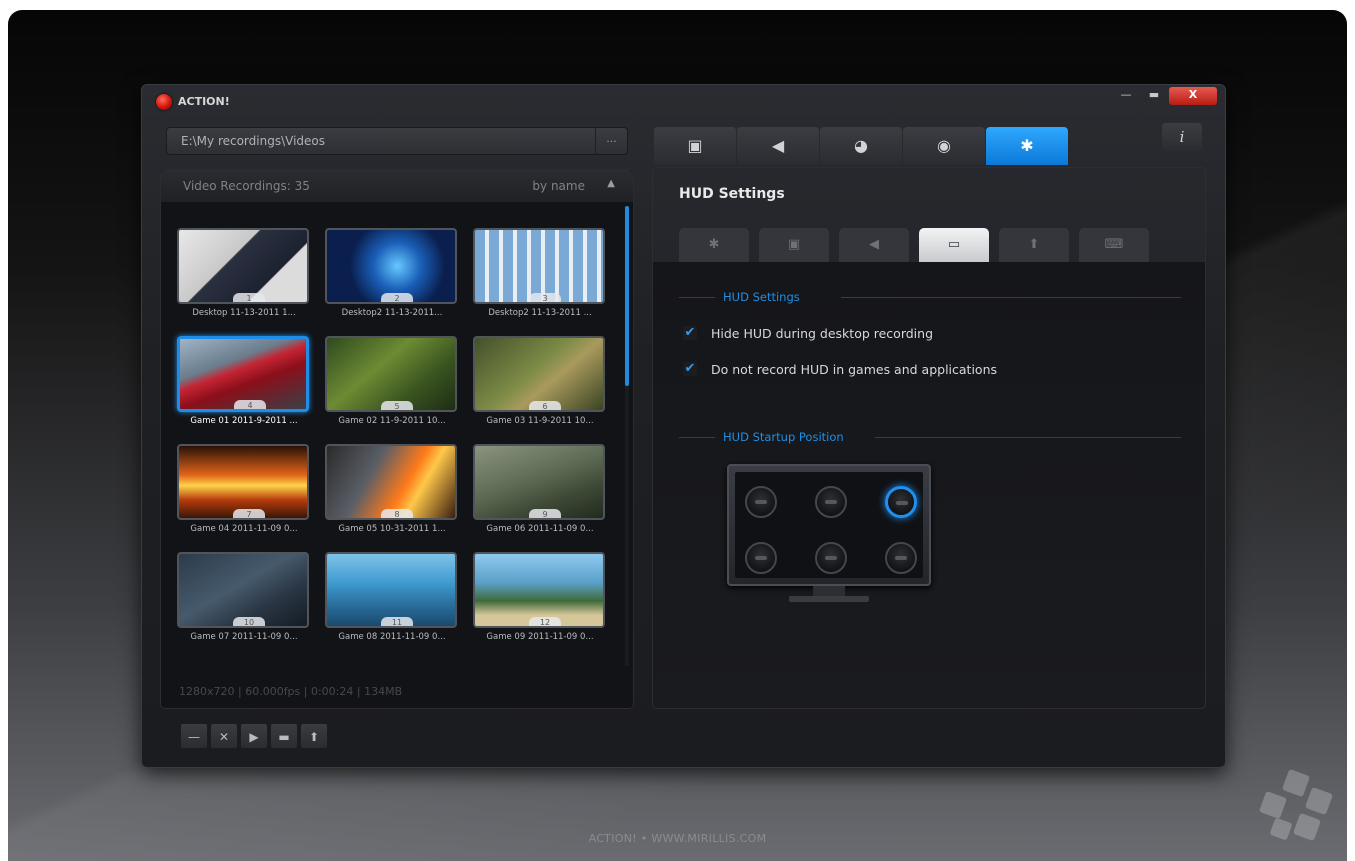 Image resolution: width=1355 pixels, height=861 pixels. What do you see at coordinates (391, 590) in the screenshot?
I see `thumbnail-image: 11` at bounding box center [391, 590].